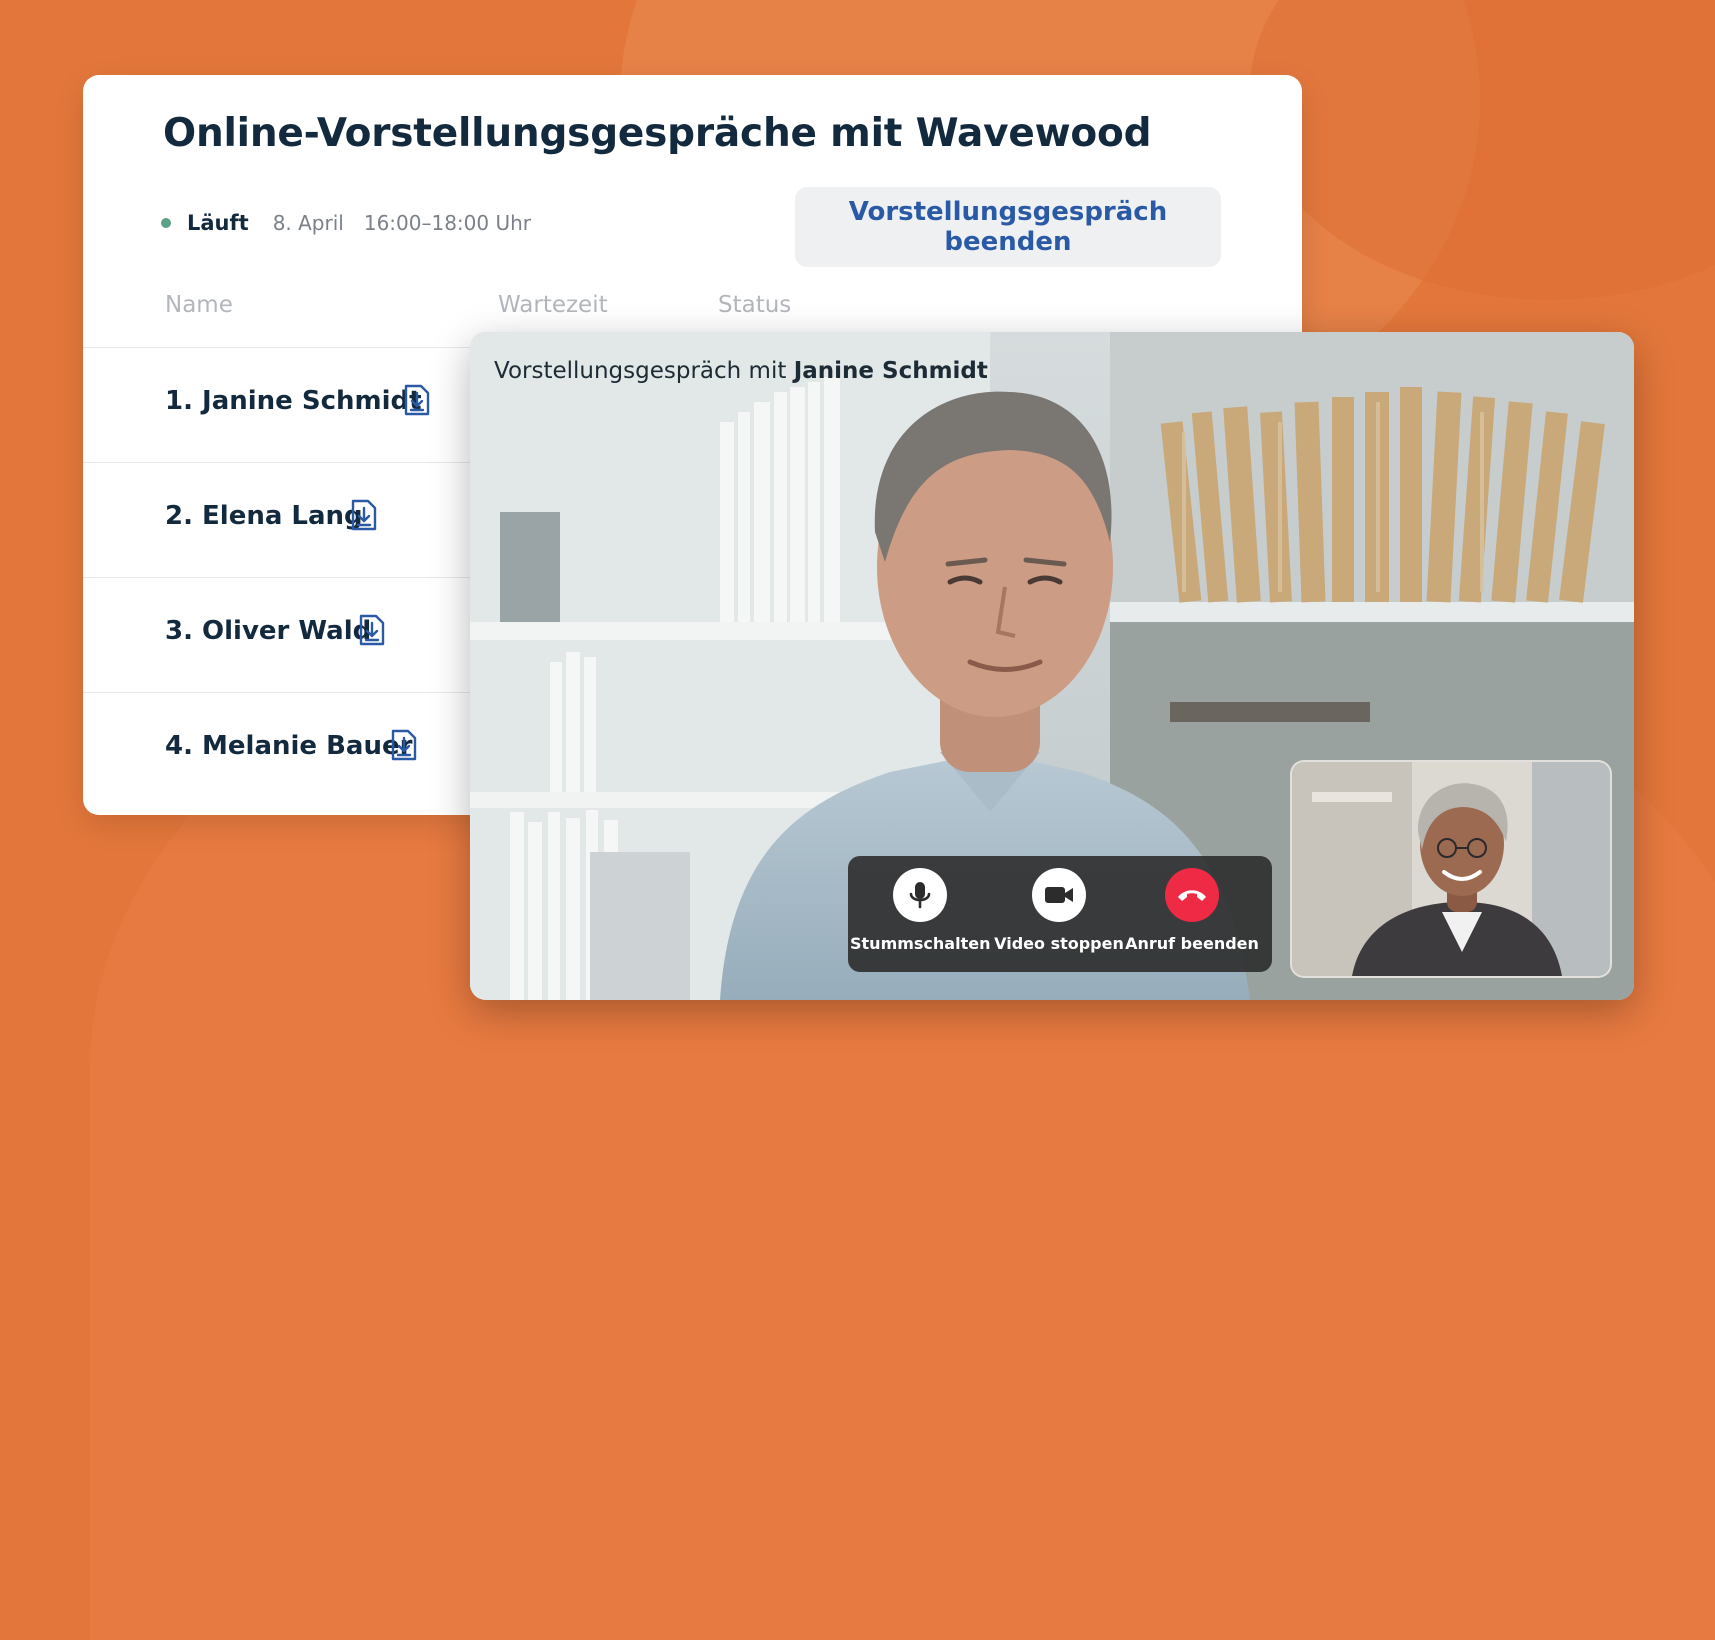 Image resolution: width=1715 pixels, height=1640 pixels. Describe the element at coordinates (308, 223) in the screenshot. I see `session-date: 8. April` at that location.